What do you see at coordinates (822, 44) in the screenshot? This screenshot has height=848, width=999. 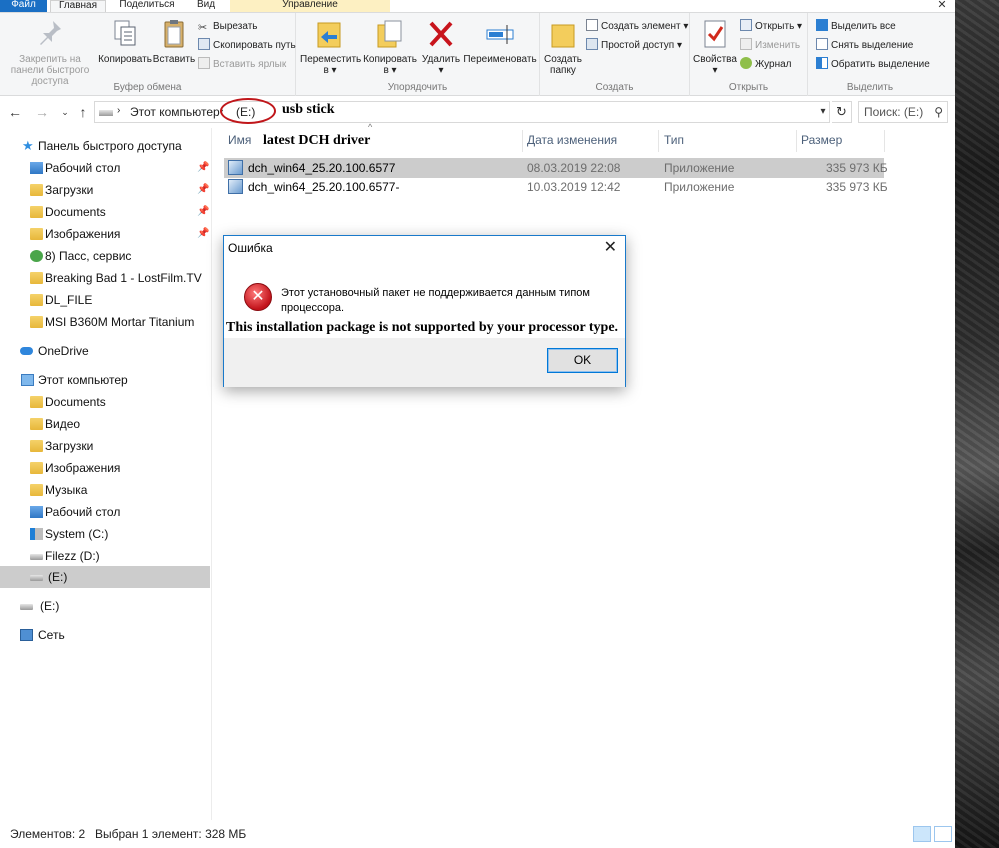 I see `select-none-icon` at bounding box center [822, 44].